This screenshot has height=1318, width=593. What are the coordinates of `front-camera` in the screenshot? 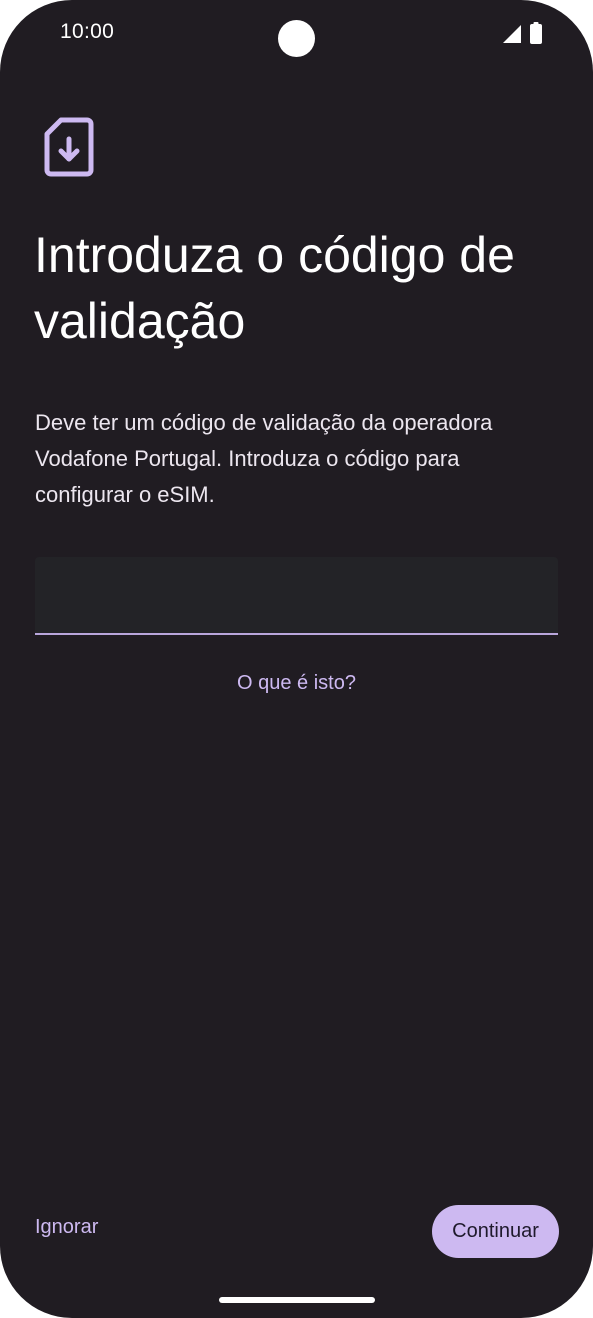 It's located at (296, 38).